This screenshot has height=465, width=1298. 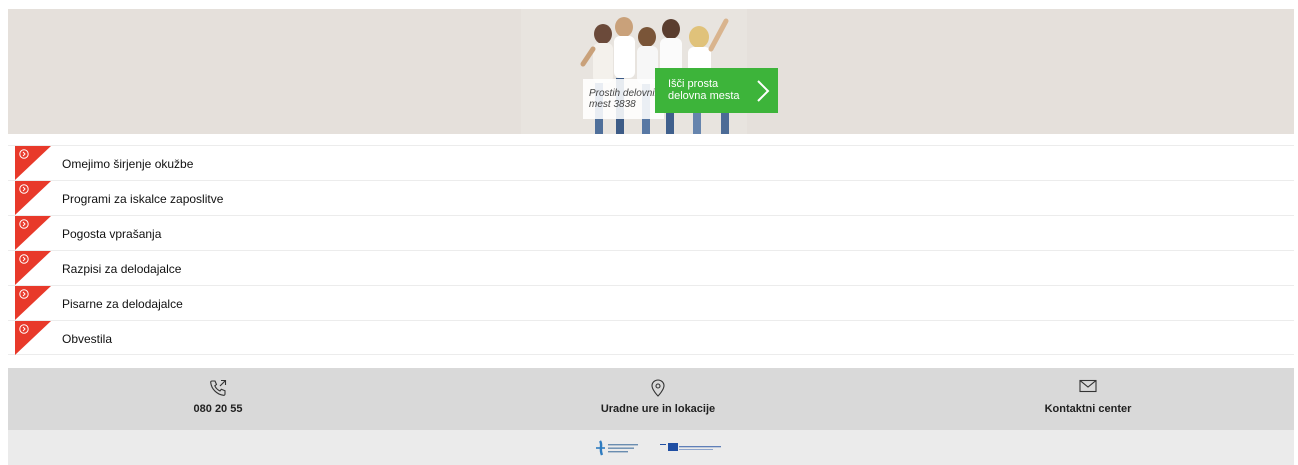 What do you see at coordinates (651, 337) in the screenshot?
I see `menu-item-obvestila: Obvestila` at bounding box center [651, 337].